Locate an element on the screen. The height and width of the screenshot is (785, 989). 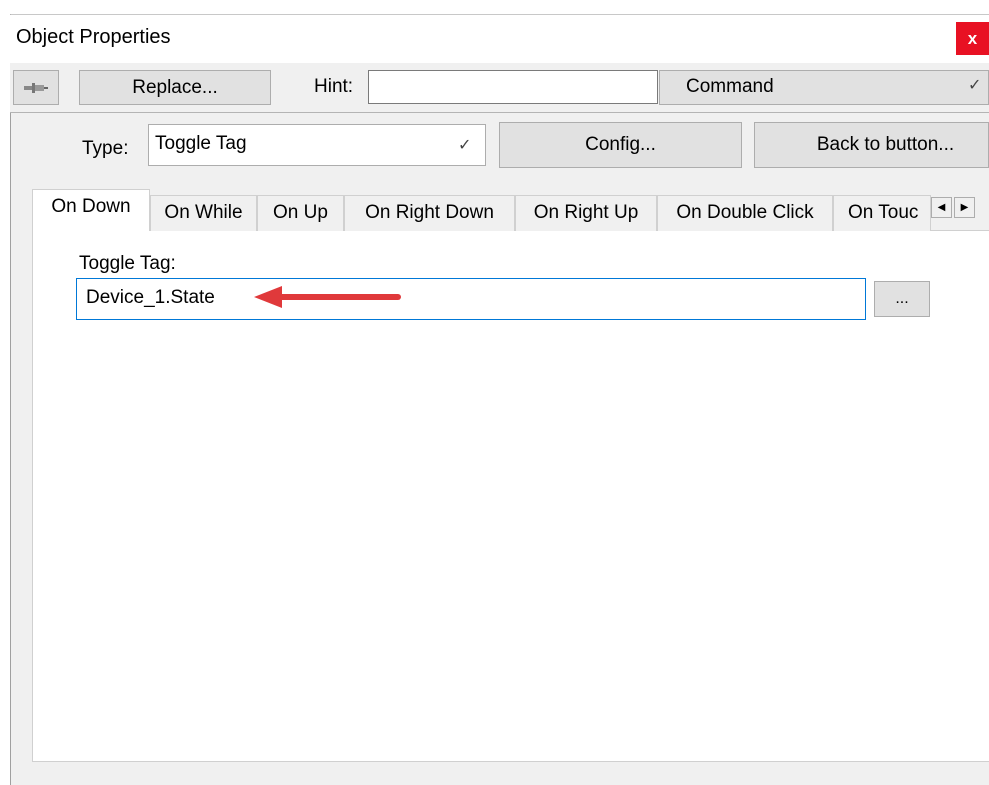
tab-scroll-right-button: ▶ is located at coordinates (964, 207).